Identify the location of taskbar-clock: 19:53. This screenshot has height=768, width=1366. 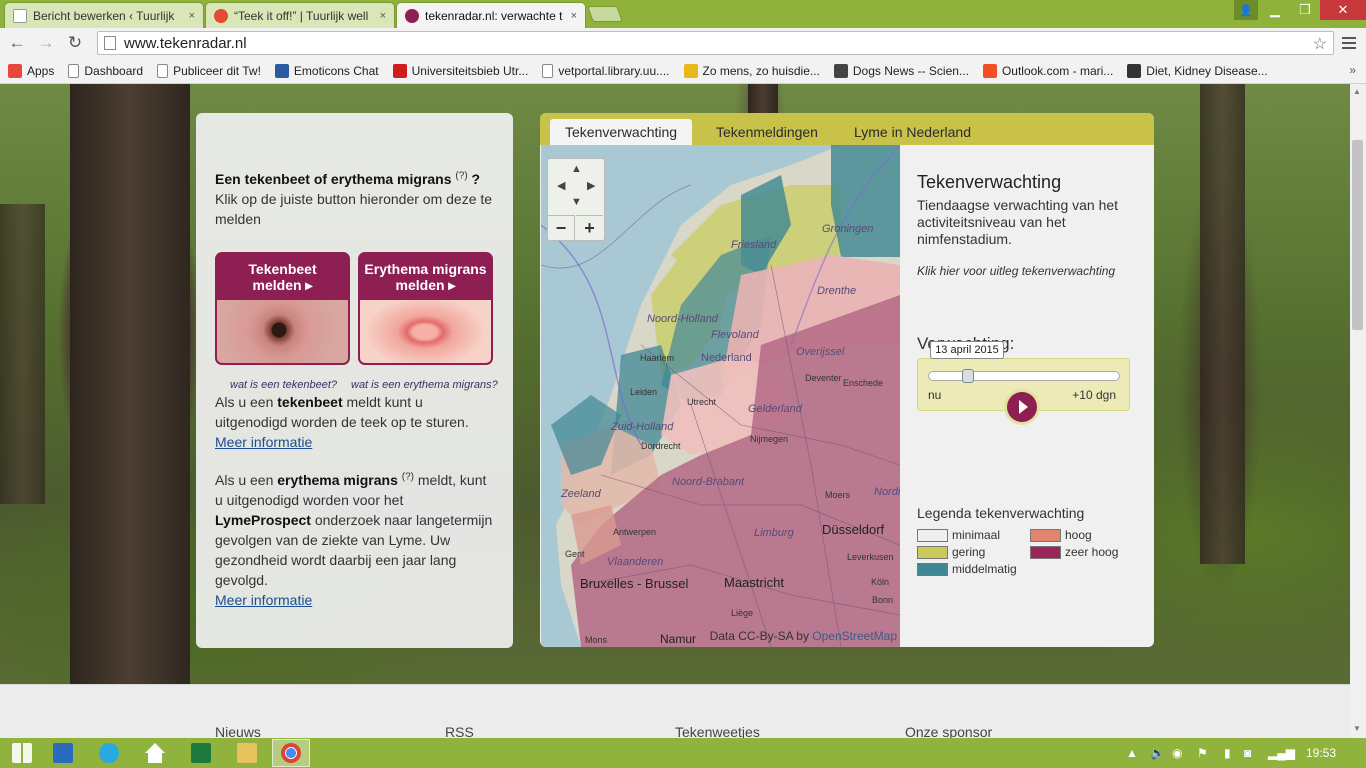
(1321, 753).